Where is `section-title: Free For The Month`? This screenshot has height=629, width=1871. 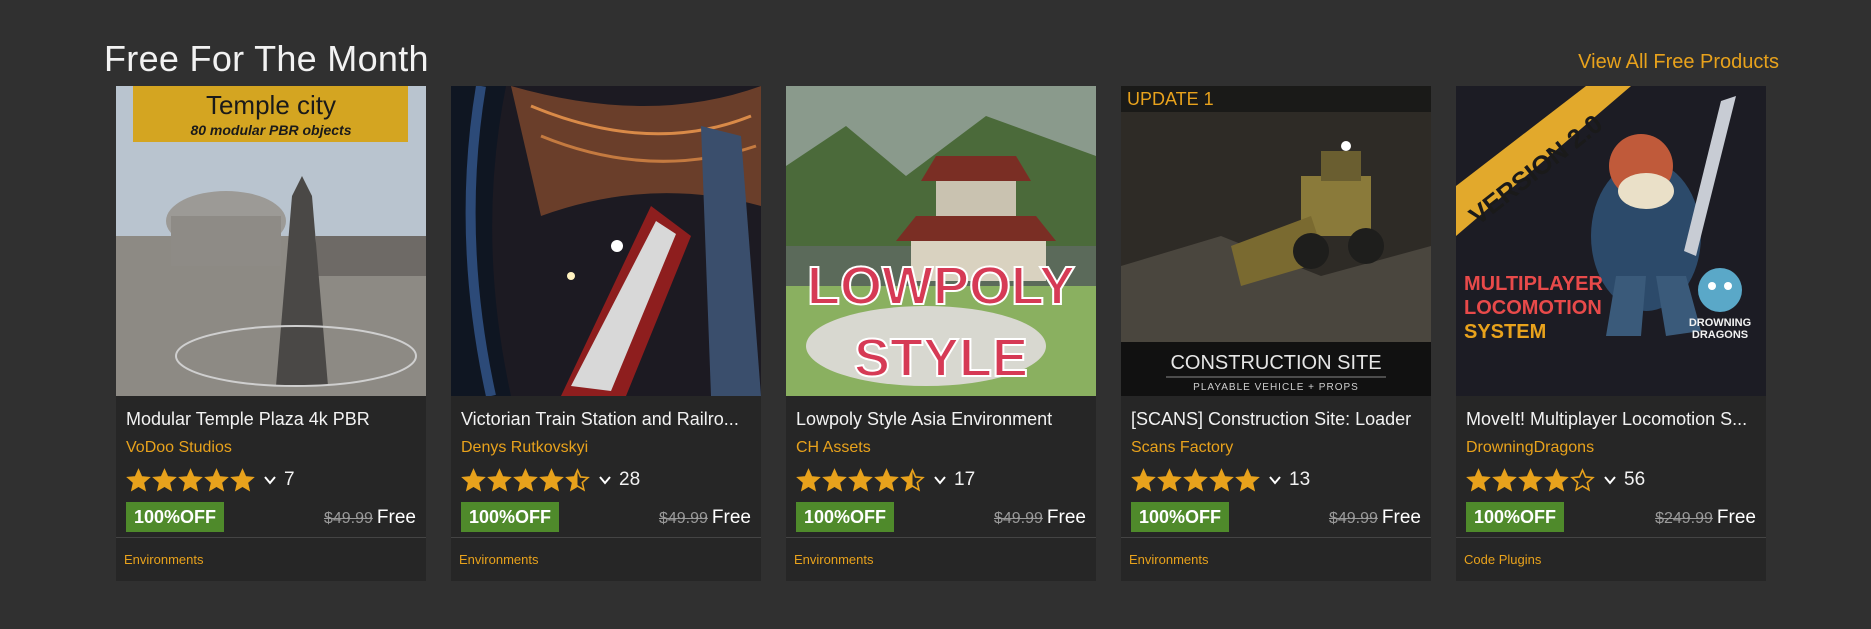
section-title: Free For The Month is located at coordinates (266, 58).